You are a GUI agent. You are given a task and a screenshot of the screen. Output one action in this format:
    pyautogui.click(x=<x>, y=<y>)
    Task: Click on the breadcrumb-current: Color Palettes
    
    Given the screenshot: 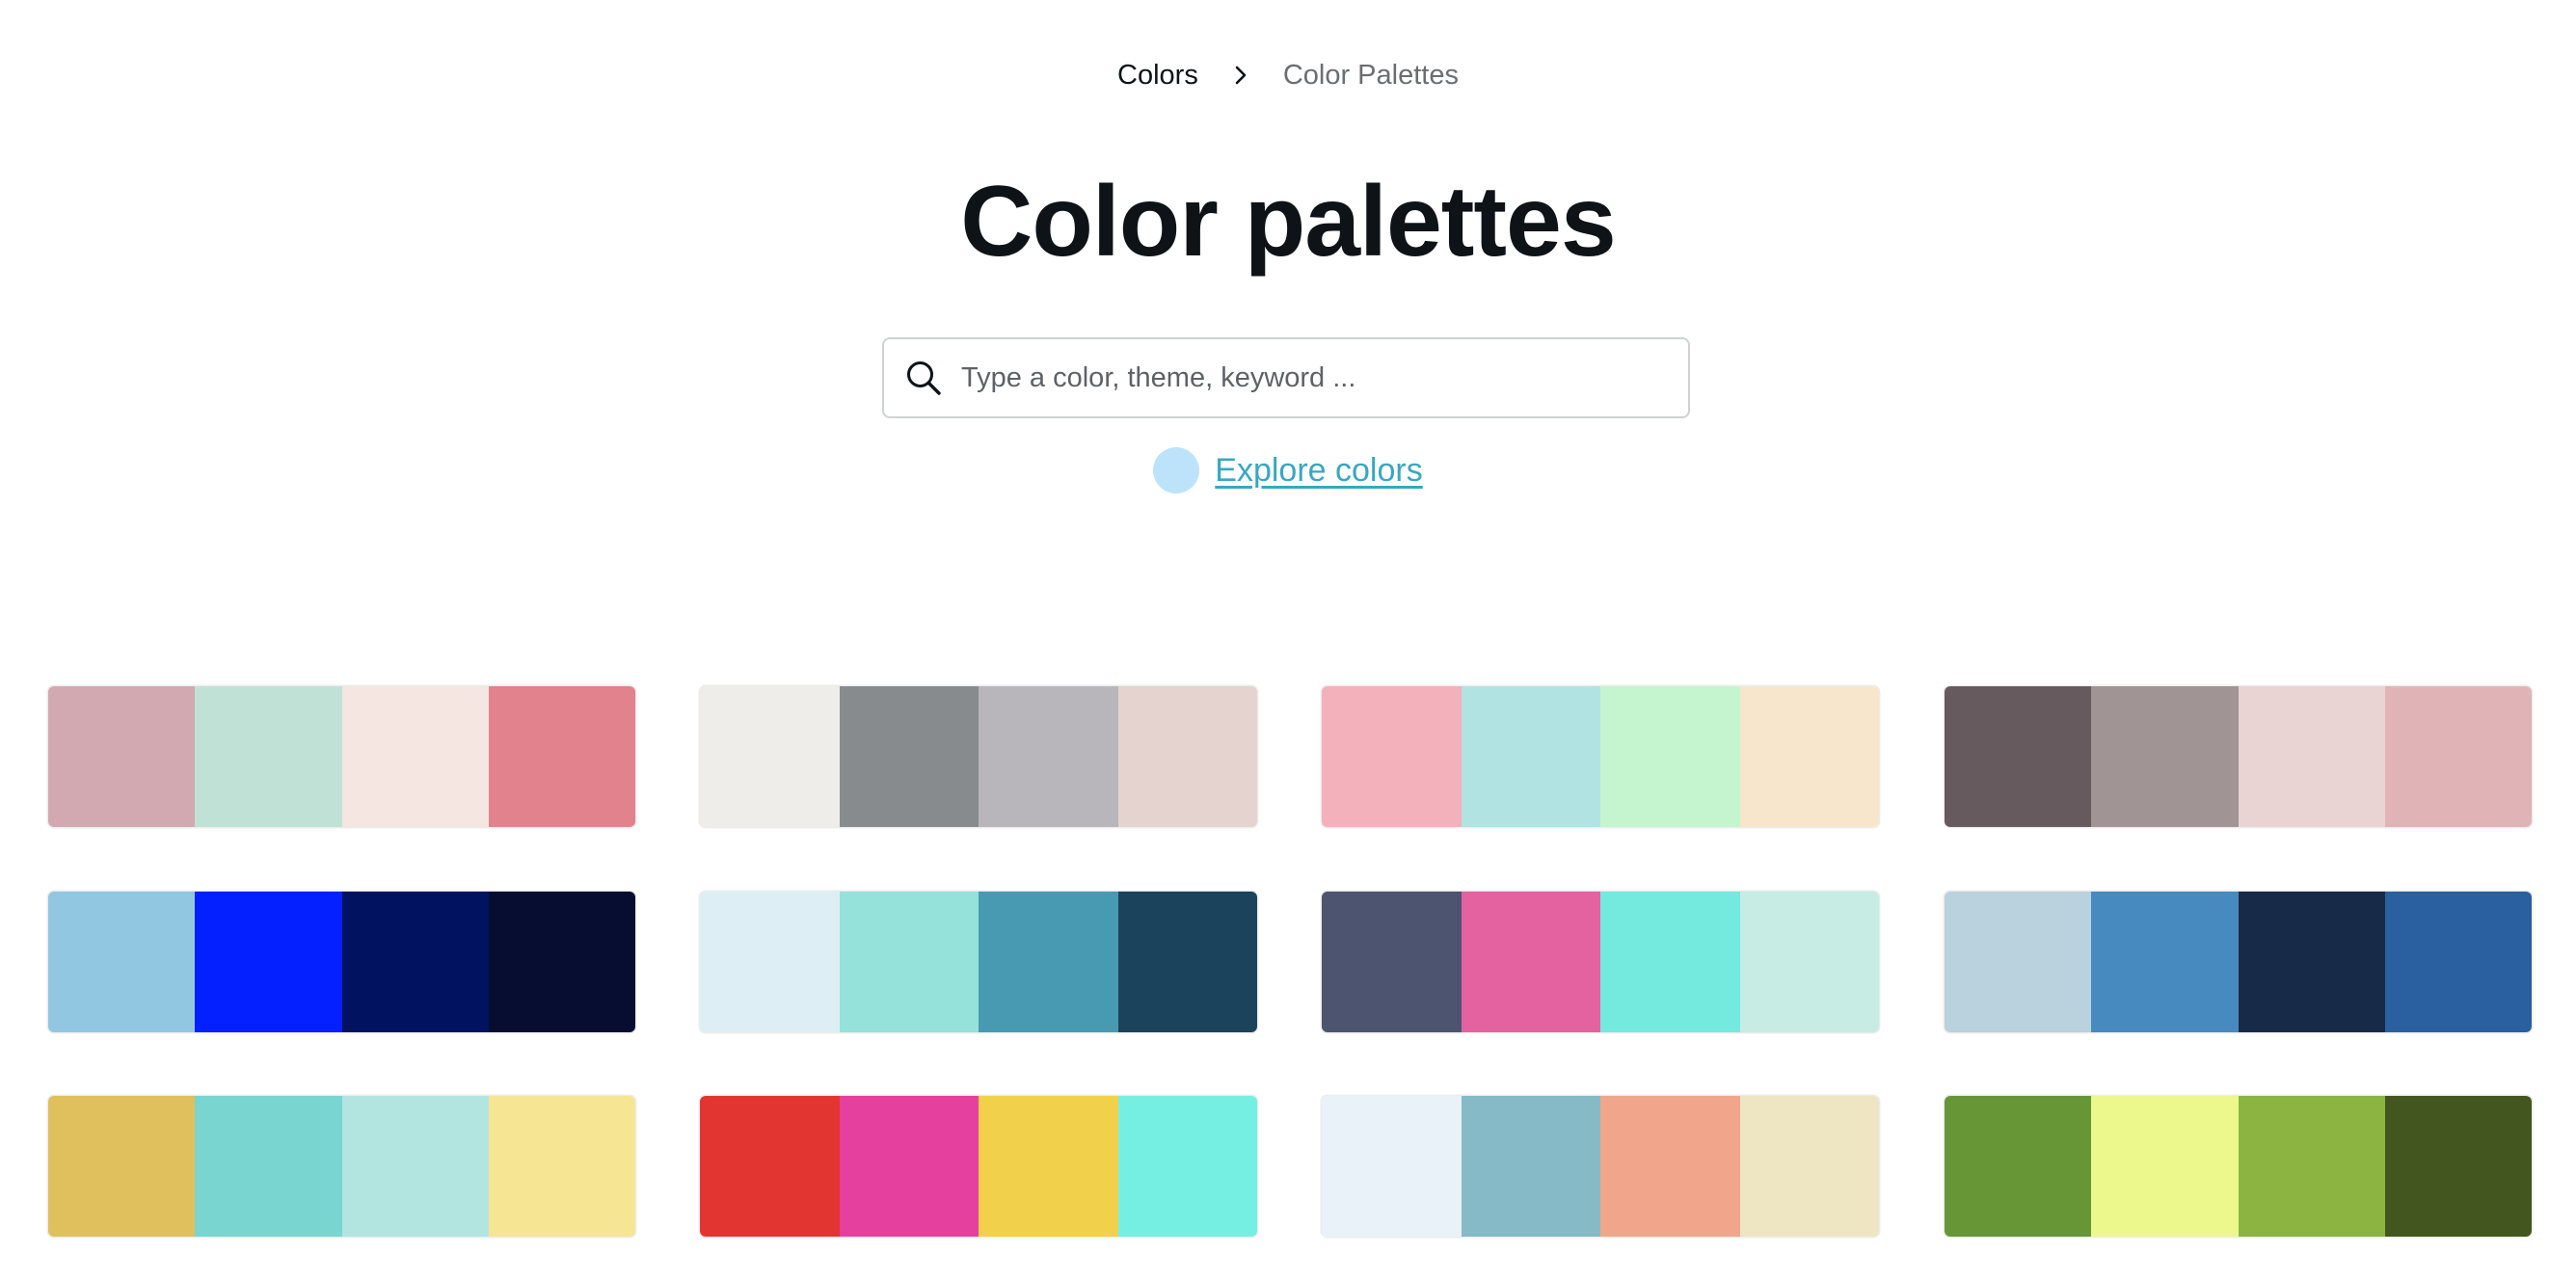 What is the action you would take?
    pyautogui.click(x=1371, y=76)
    